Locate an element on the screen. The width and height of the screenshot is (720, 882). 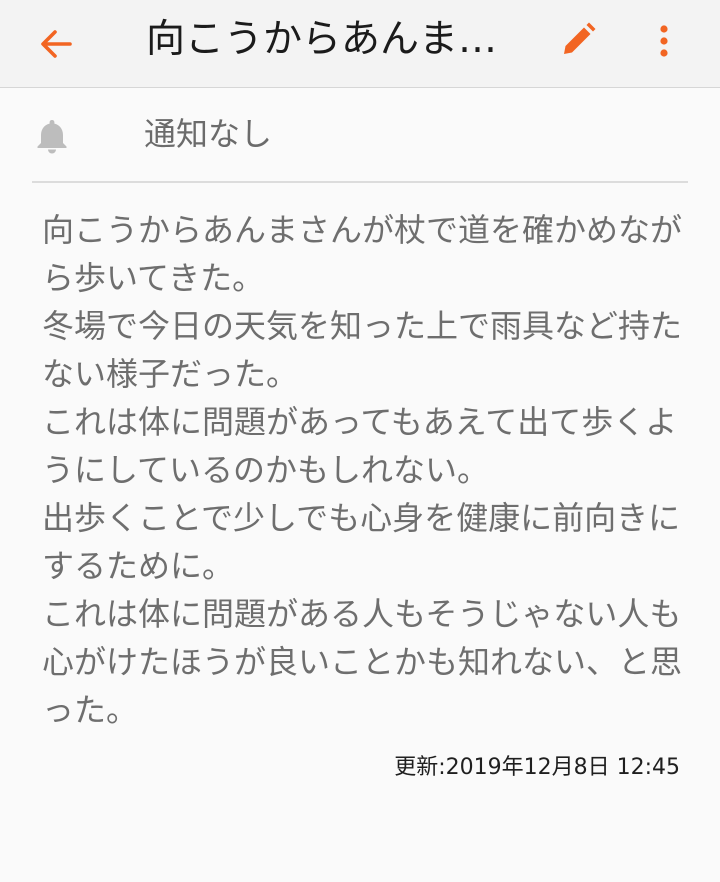
edit-button is located at coordinates (578, 40).